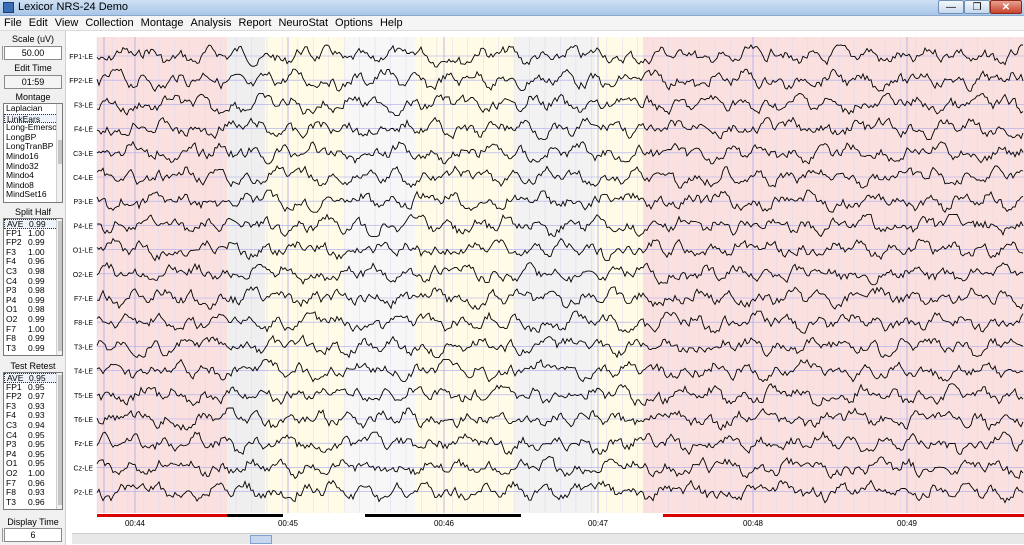 The height and width of the screenshot is (545, 1024). I want to click on marked-region, so click(465, 275).